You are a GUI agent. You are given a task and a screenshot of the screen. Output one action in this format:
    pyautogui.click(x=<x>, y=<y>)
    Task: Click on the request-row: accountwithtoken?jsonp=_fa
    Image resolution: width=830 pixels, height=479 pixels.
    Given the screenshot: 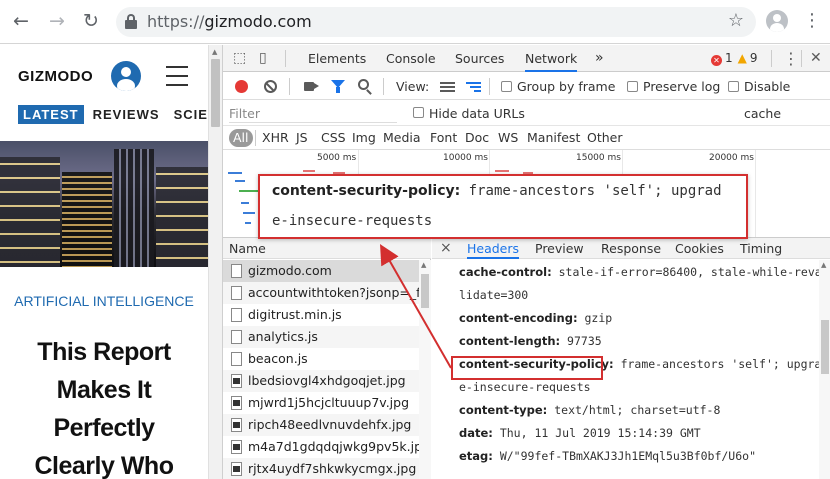 What is the action you would take?
    pyautogui.click(x=321, y=293)
    